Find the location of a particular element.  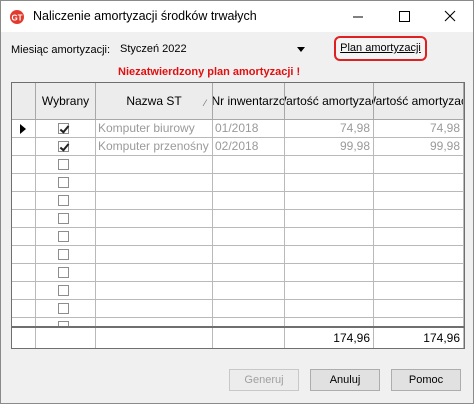

asset-value-1: 74,98 is located at coordinates (329, 129).